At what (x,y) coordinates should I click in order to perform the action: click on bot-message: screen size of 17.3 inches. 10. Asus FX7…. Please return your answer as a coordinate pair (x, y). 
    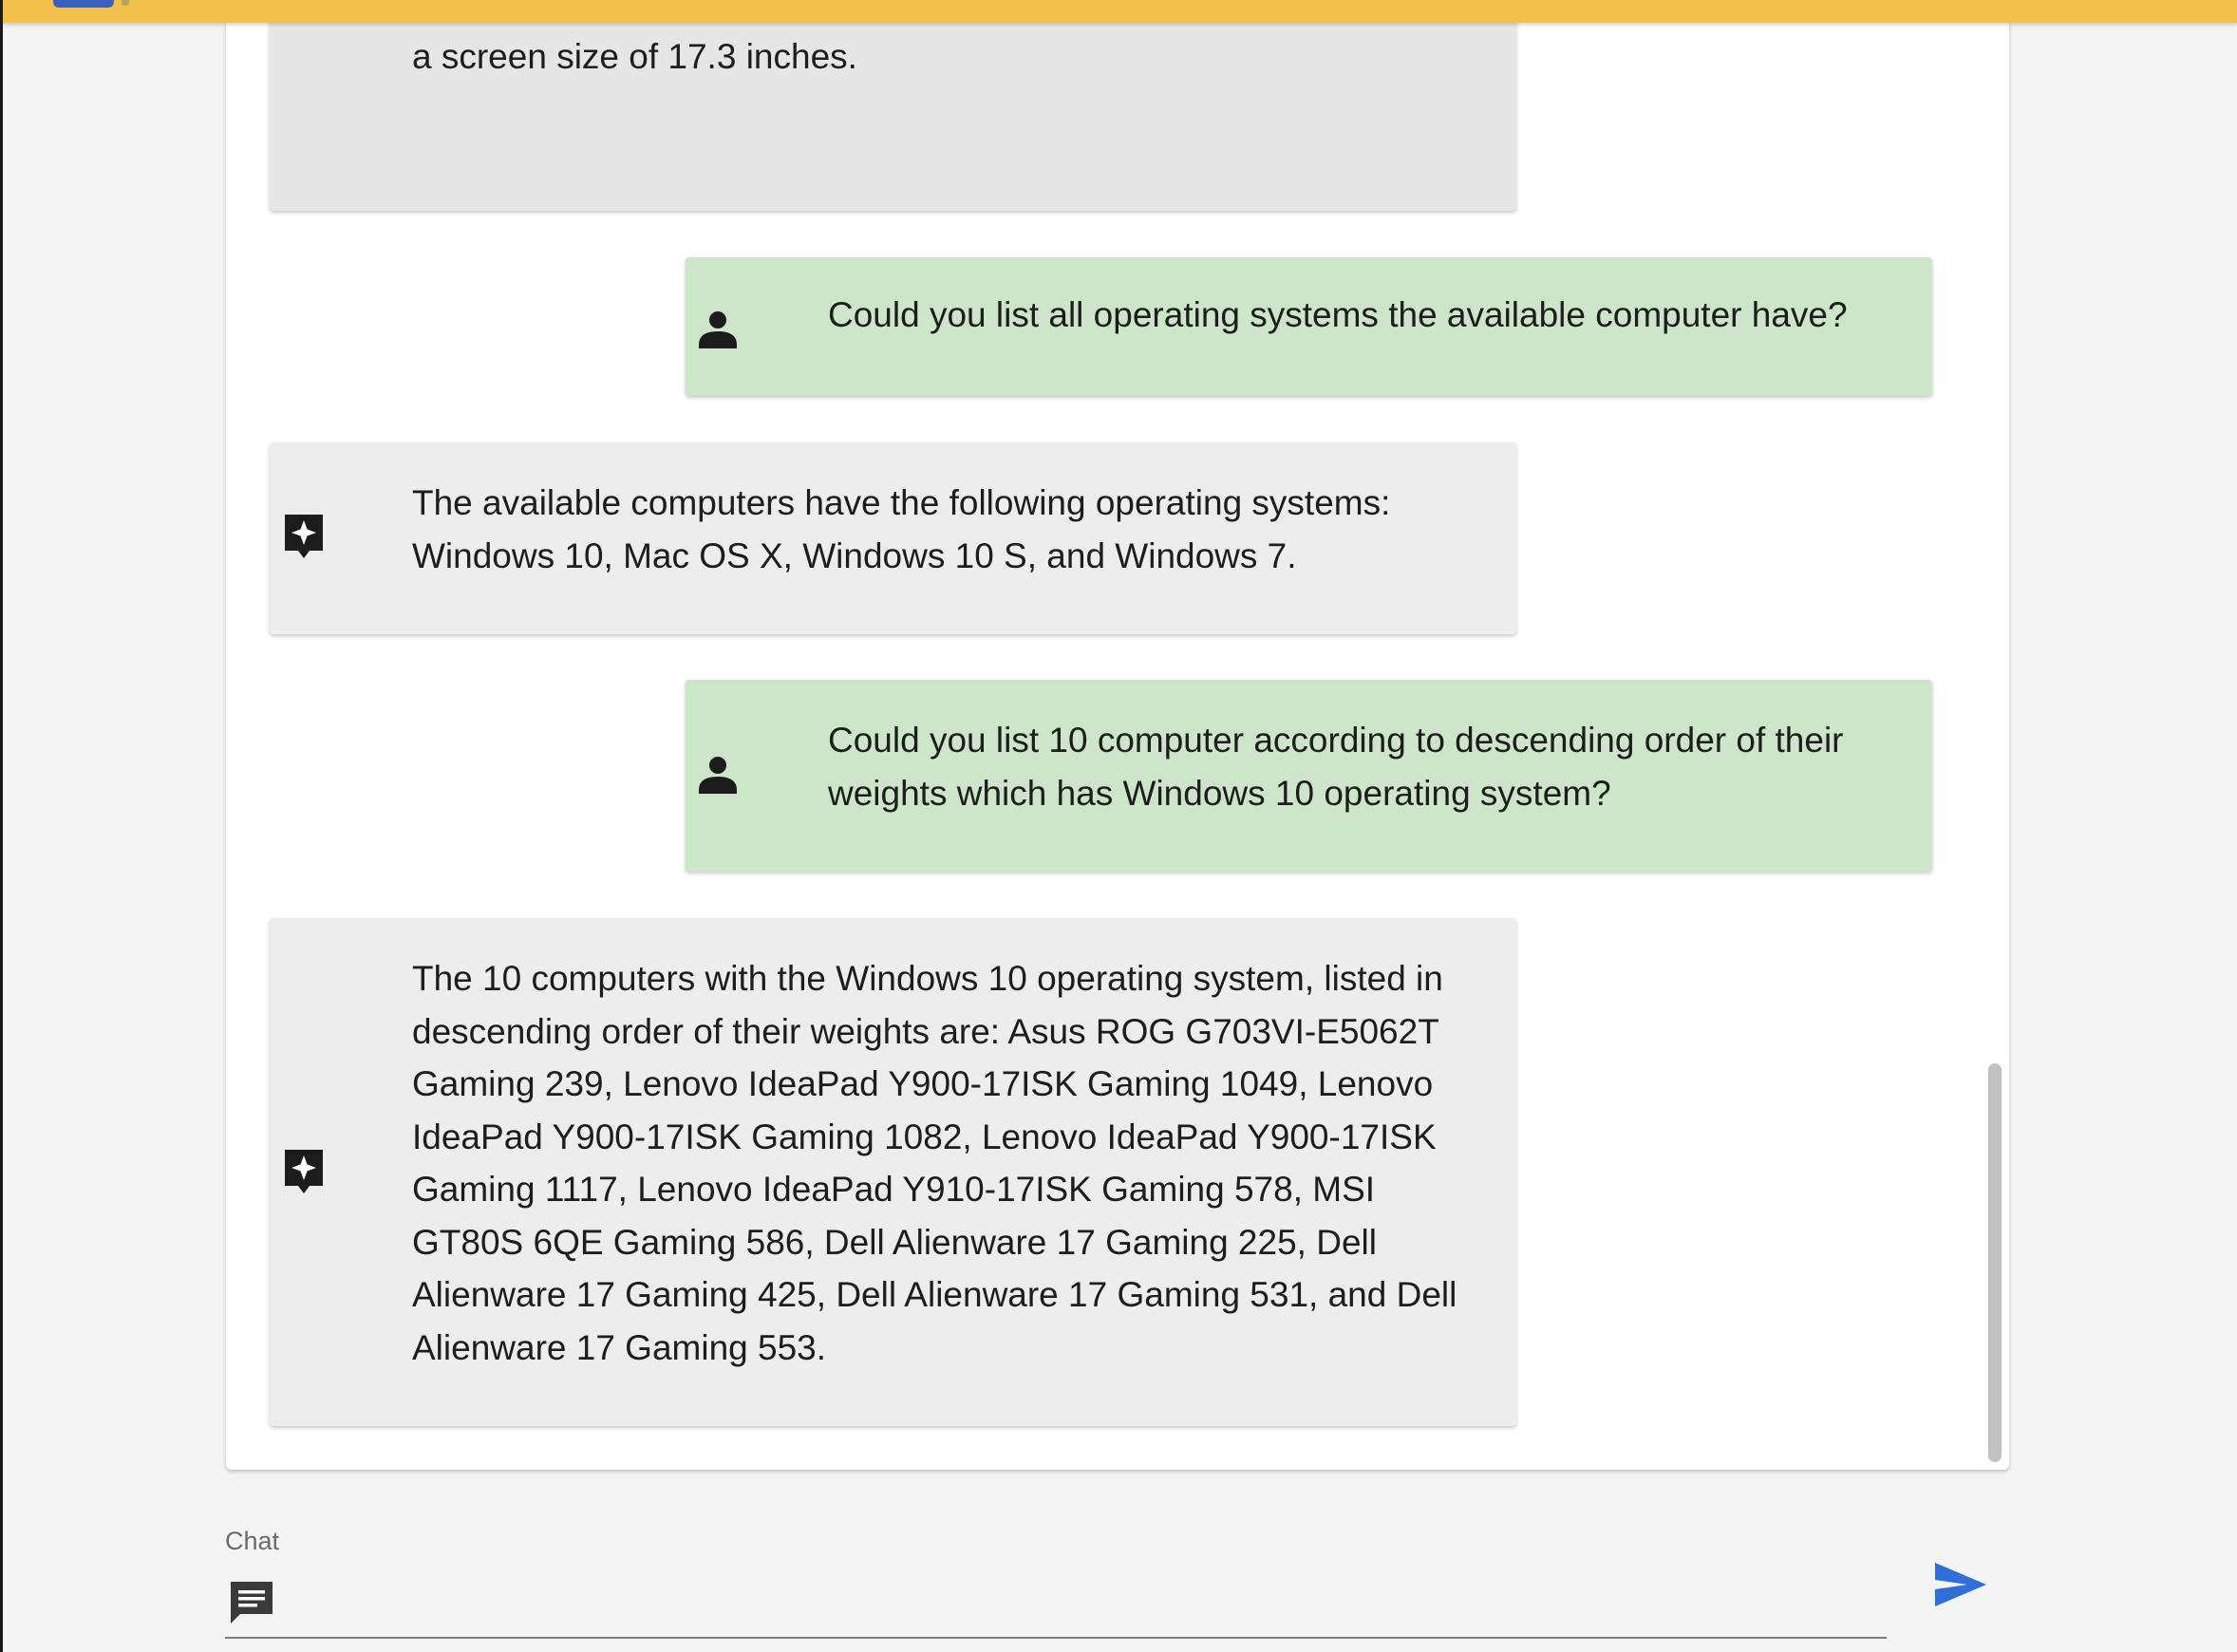
    Looking at the image, I should click on (893, 105).